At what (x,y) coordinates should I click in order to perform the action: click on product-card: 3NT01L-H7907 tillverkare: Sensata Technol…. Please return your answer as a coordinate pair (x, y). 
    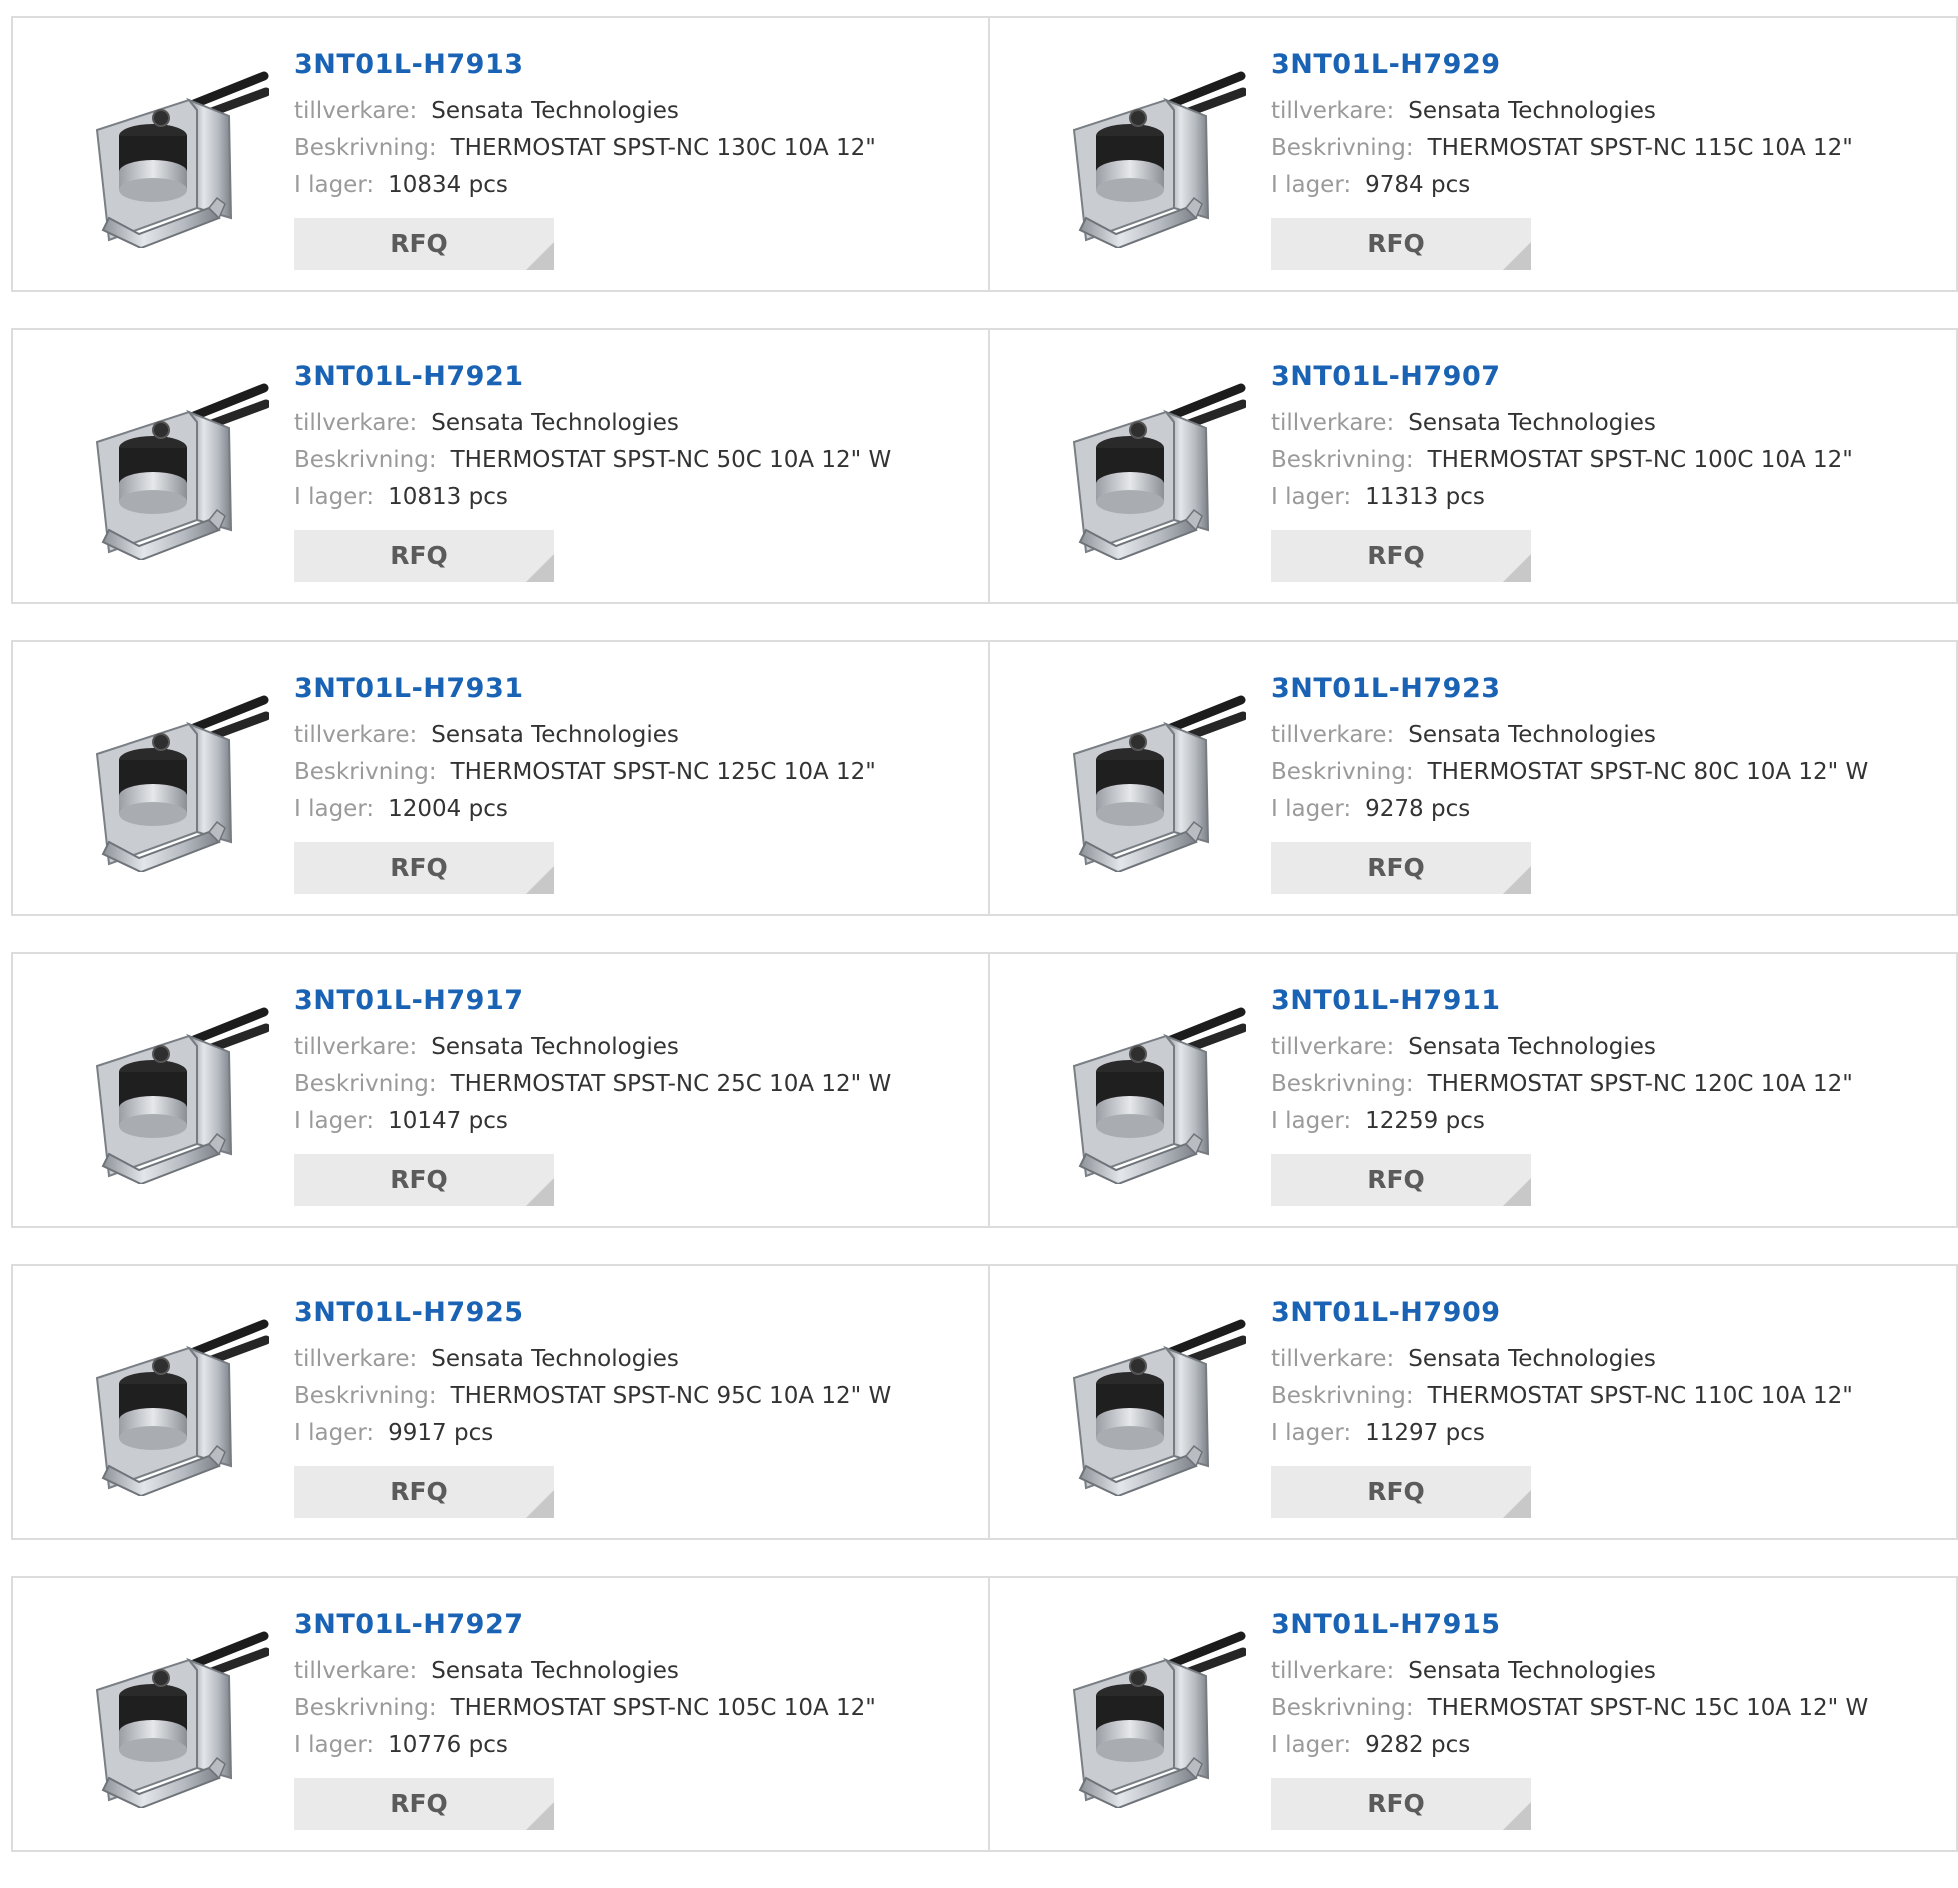
    Looking at the image, I should click on (1474, 466).